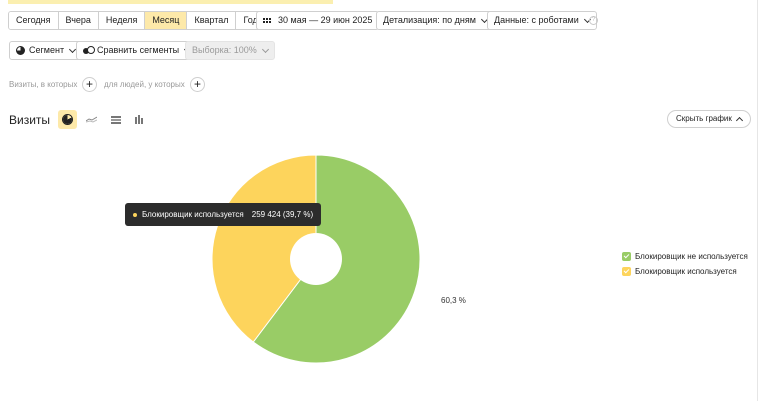 The height and width of the screenshot is (401, 768). I want to click on tooltip-label: Блокировщик используется, so click(193, 214).